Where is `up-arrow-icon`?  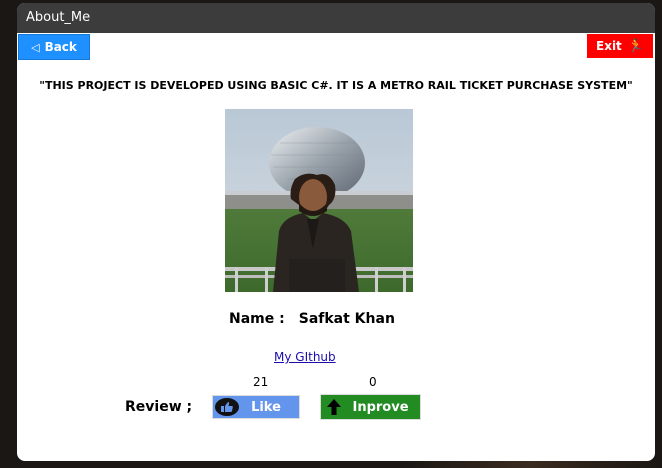 up-arrow-icon is located at coordinates (334, 409).